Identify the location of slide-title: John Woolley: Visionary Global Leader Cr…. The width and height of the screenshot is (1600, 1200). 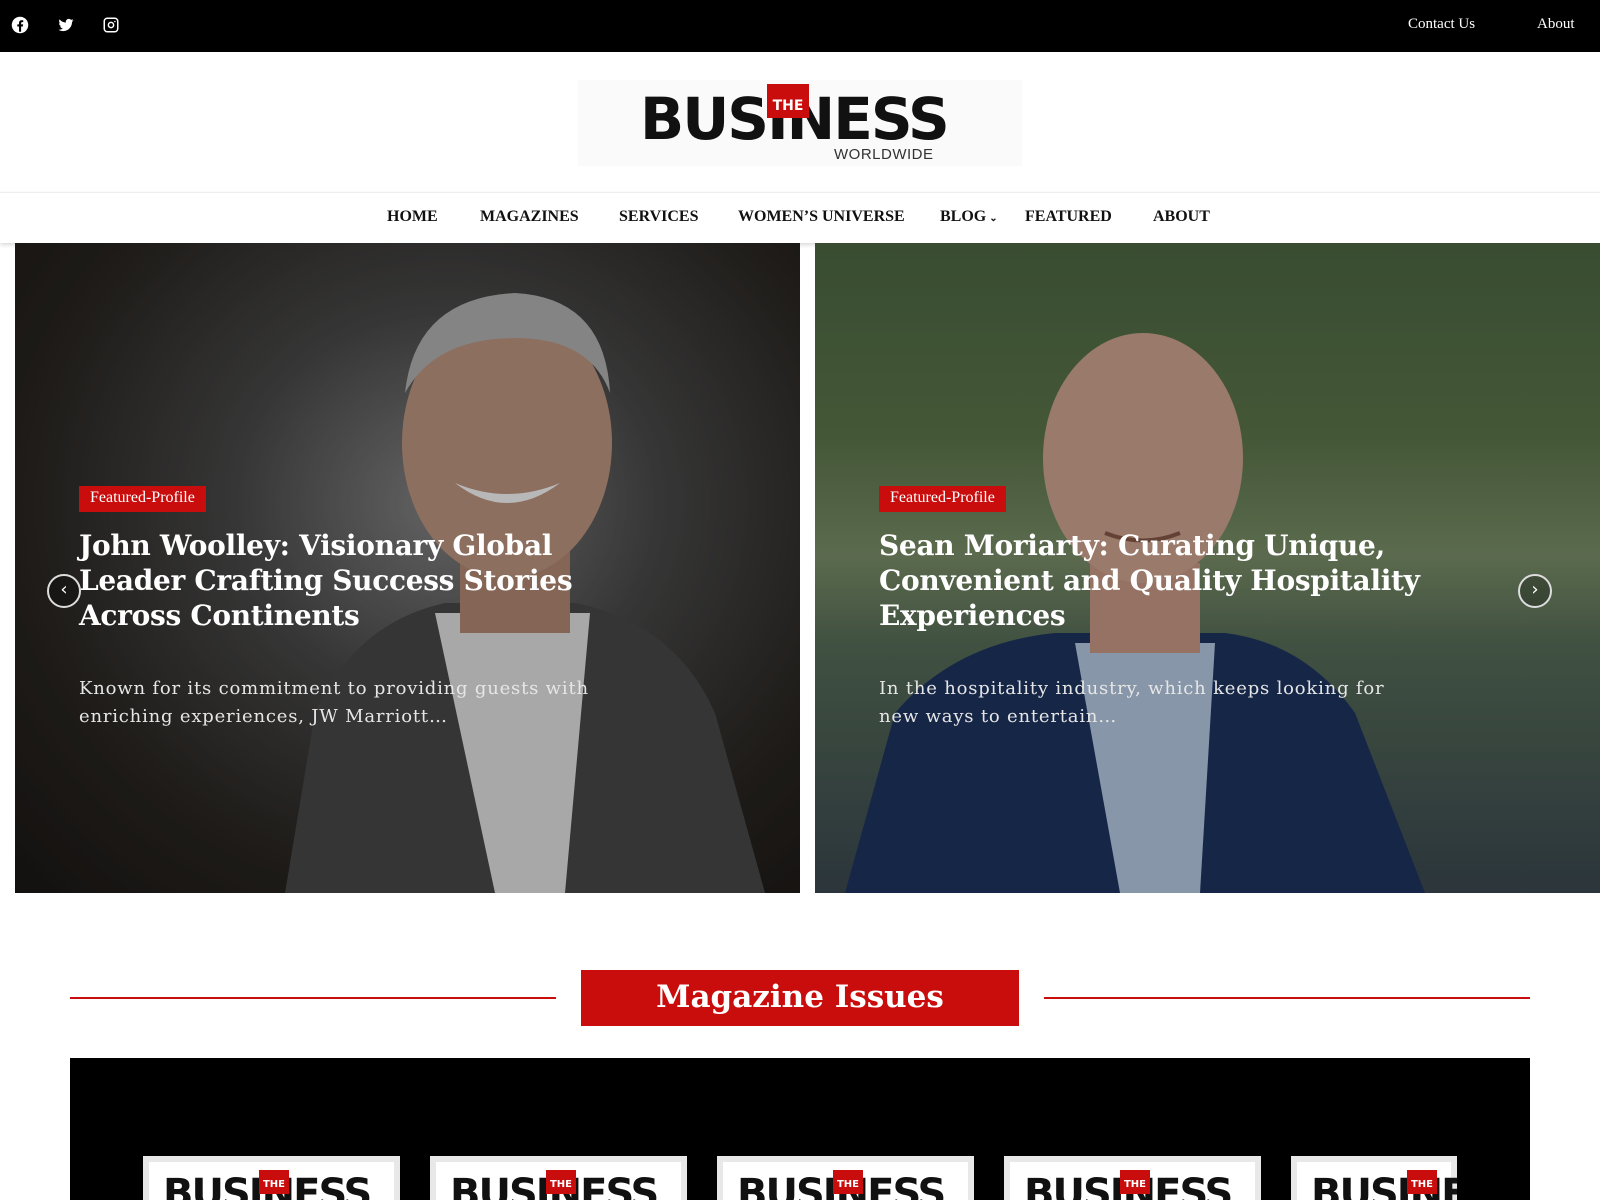
(339, 580).